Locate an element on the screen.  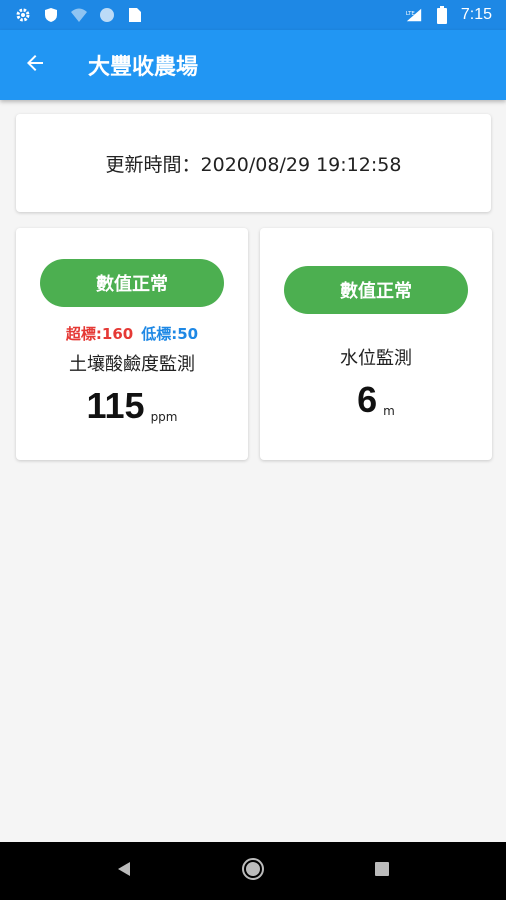
nav-home-button is located at coordinates (253, 871).